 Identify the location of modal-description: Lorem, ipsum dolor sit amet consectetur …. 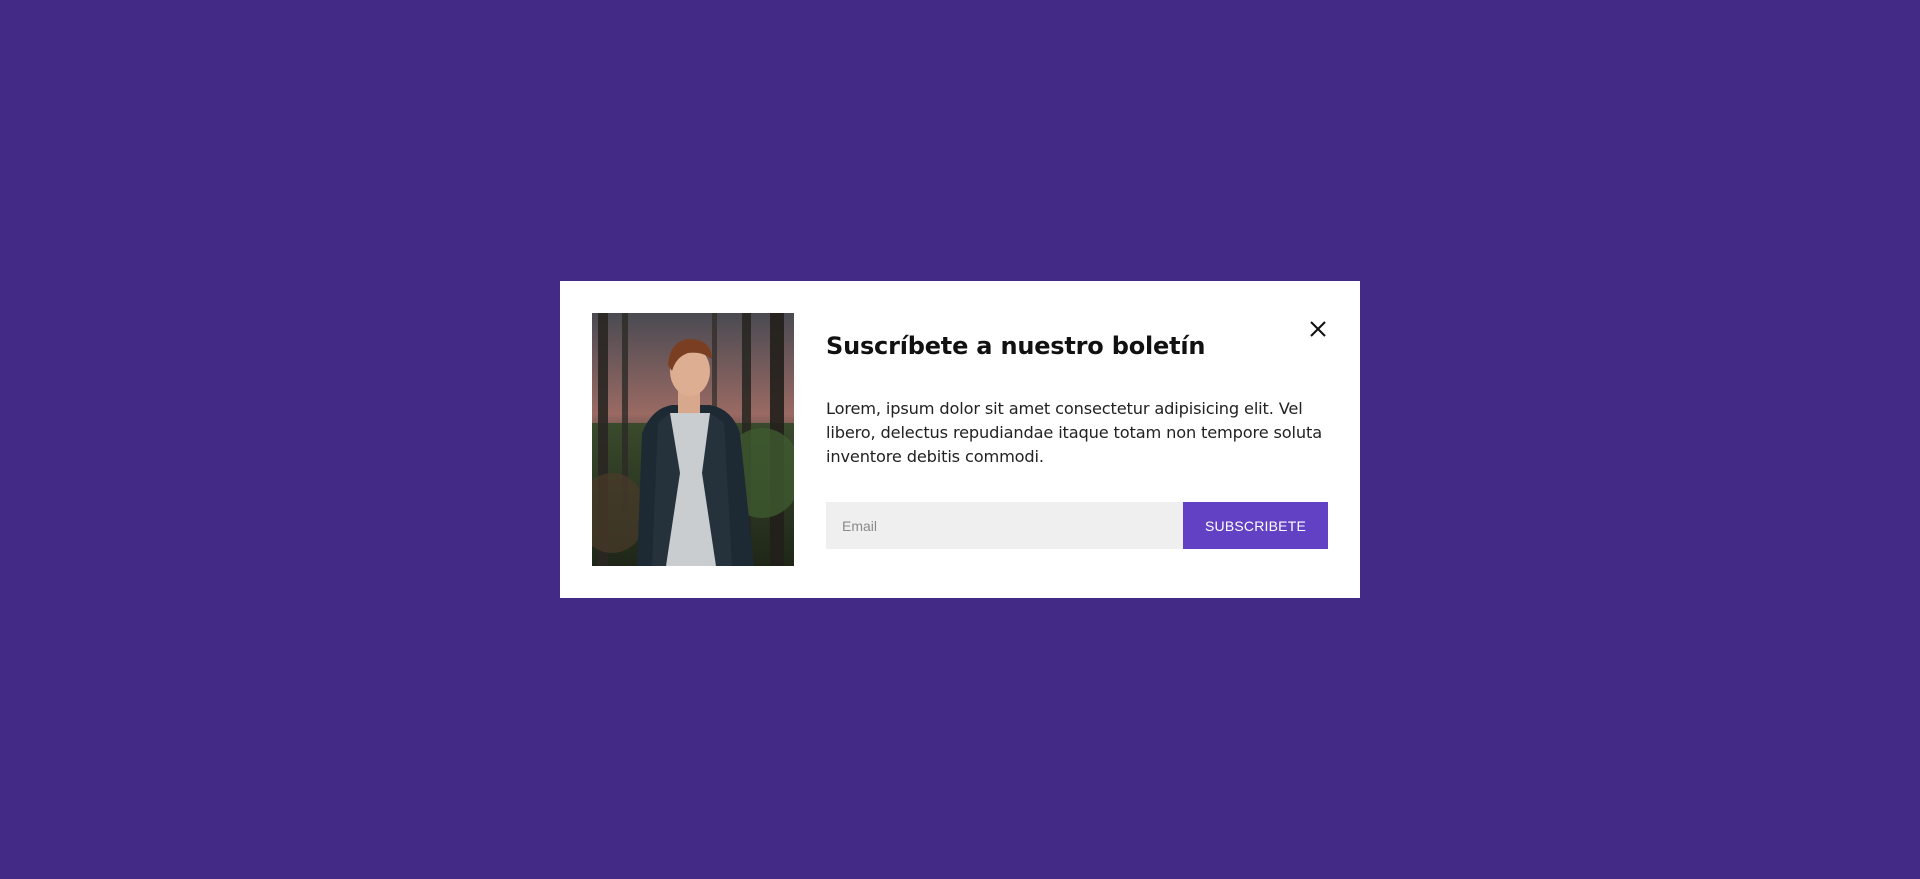
(1074, 432).